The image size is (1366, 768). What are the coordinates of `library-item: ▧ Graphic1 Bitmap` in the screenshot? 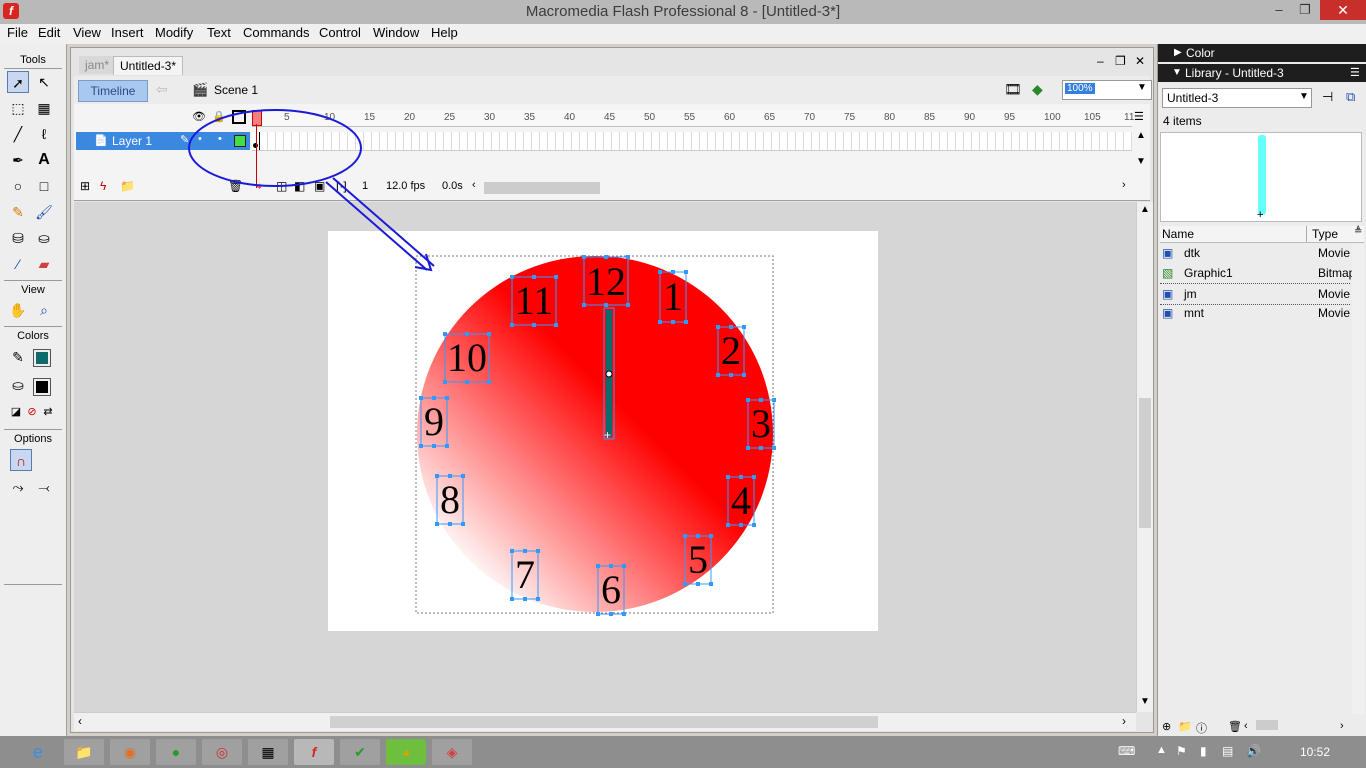 It's located at (1256, 273).